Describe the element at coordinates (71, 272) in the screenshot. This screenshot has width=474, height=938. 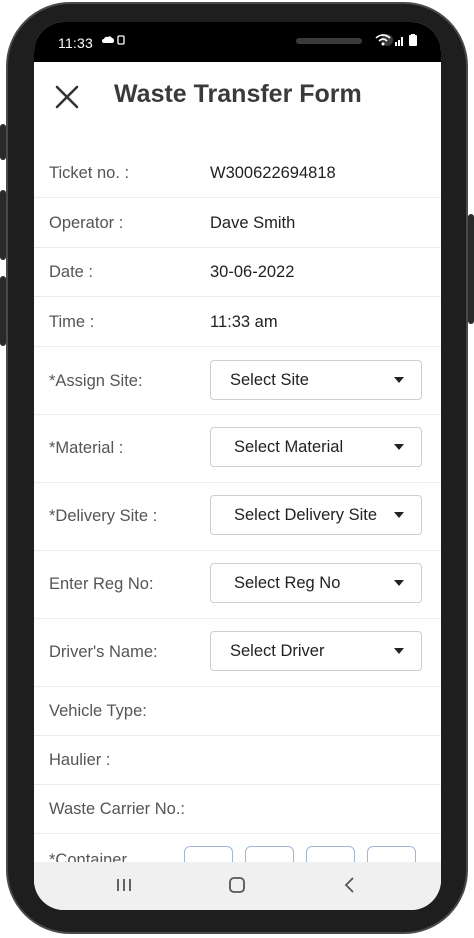
I see `date-label: Date :` at that location.